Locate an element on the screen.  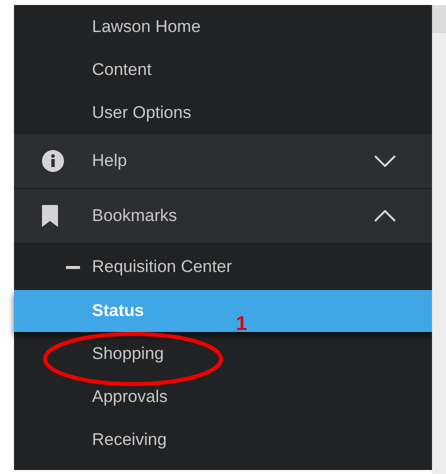
chevron-up-icon is located at coordinates (385, 216).